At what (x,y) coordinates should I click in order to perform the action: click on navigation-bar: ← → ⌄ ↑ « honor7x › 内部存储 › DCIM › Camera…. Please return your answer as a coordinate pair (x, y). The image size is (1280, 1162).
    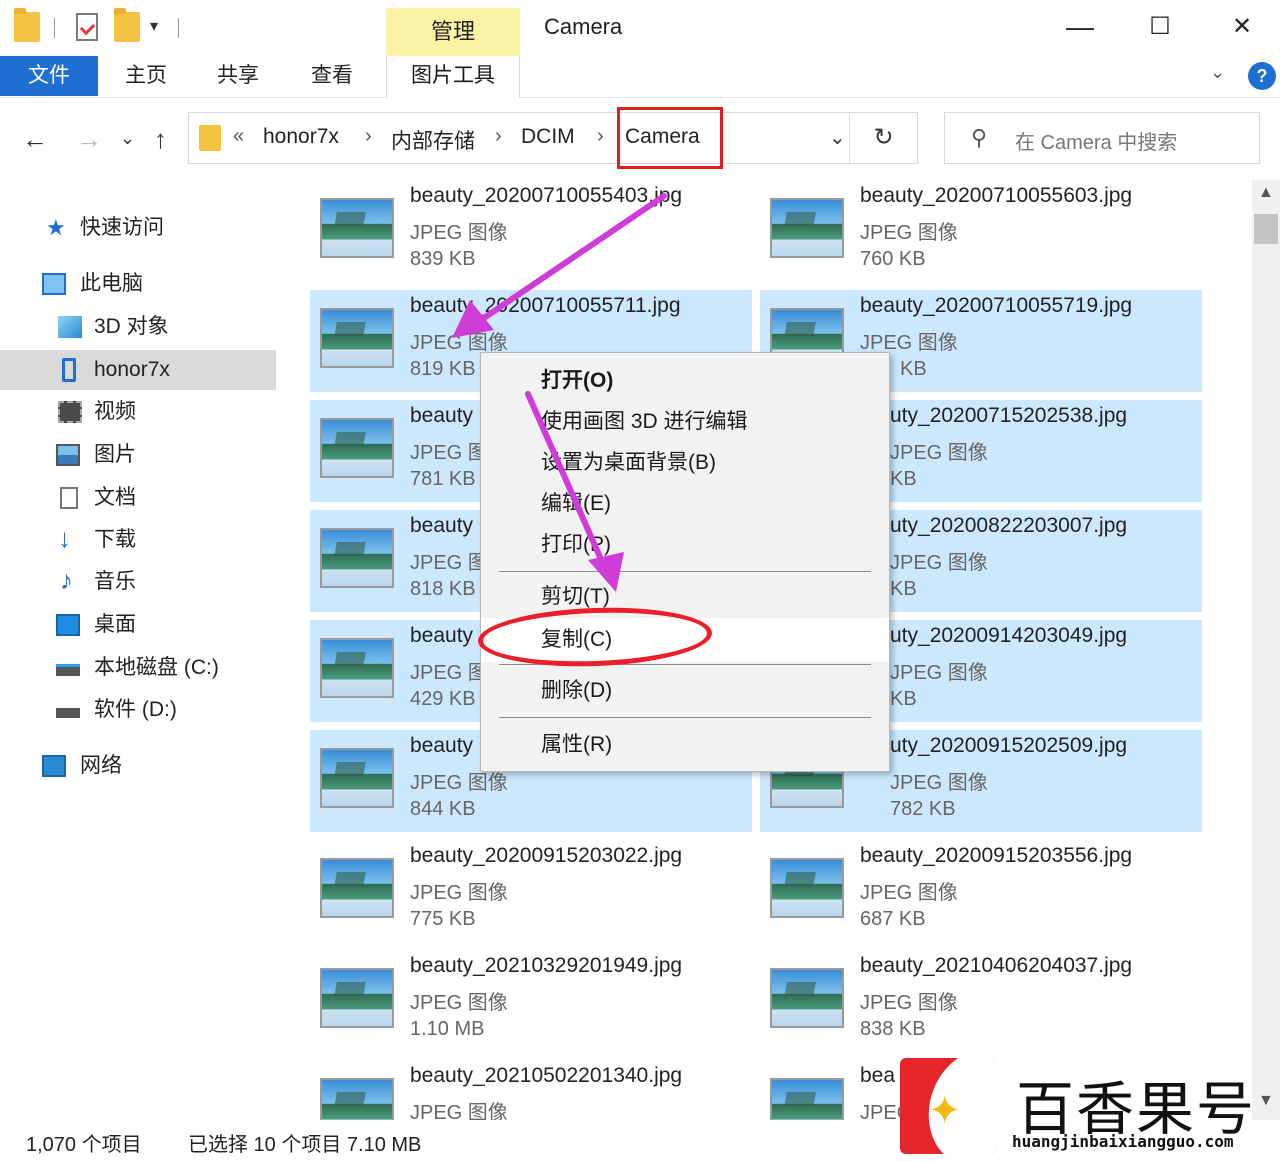
    Looking at the image, I should click on (640, 139).